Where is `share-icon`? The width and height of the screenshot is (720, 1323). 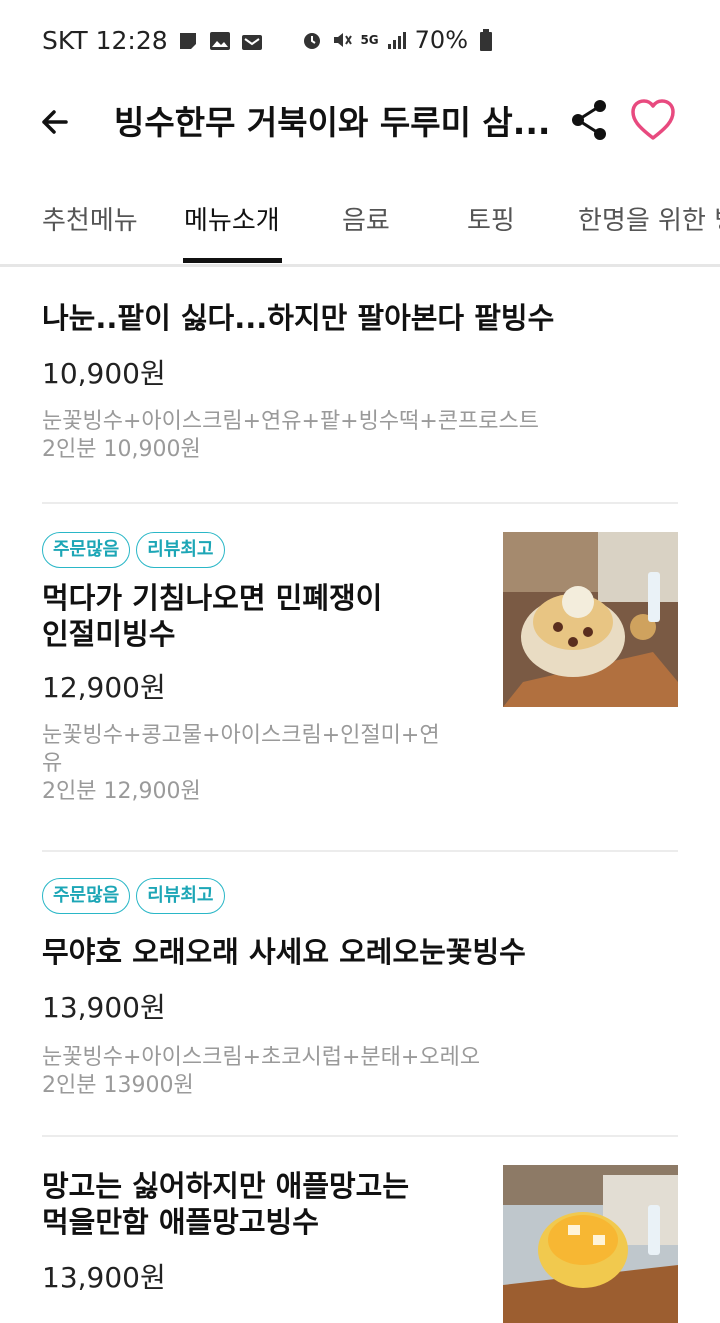
share-icon is located at coordinates (589, 120).